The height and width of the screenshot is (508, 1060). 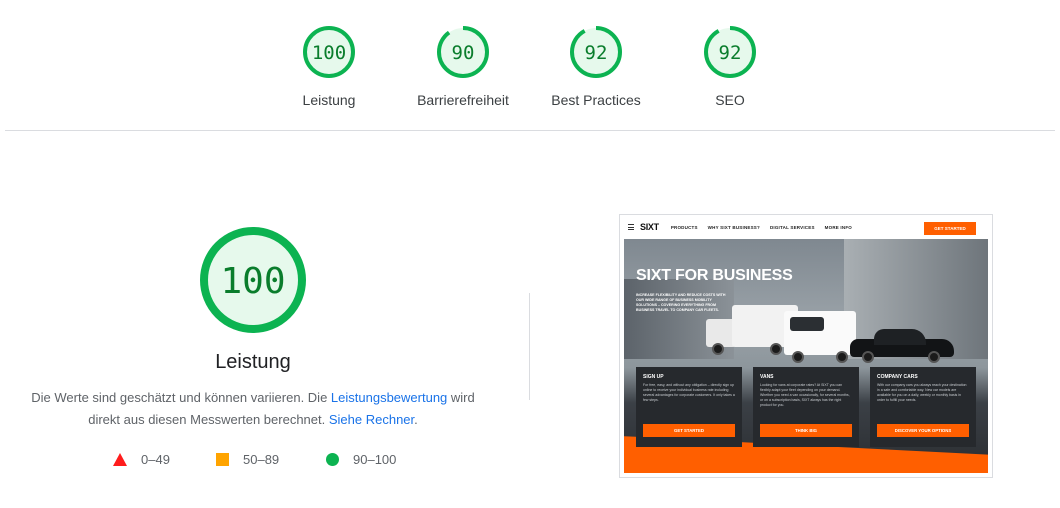 I want to click on legend-label: 50–89, so click(x=261, y=459).